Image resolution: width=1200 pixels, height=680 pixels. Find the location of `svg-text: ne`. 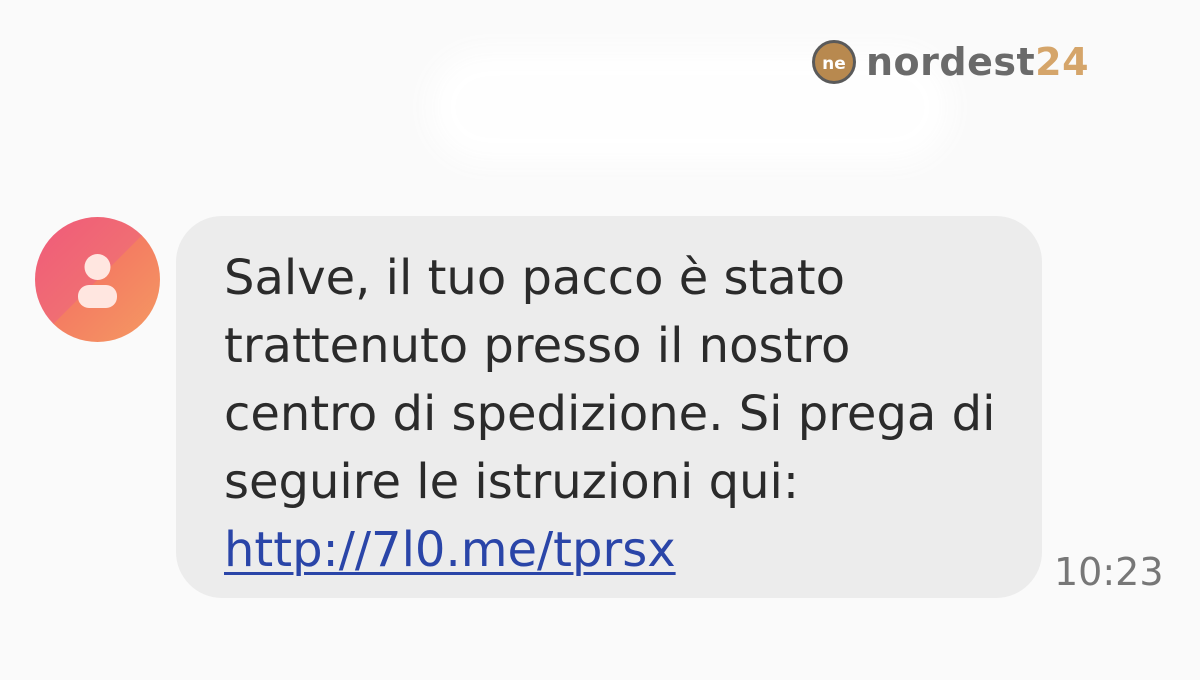

svg-text: ne is located at coordinates (834, 64).